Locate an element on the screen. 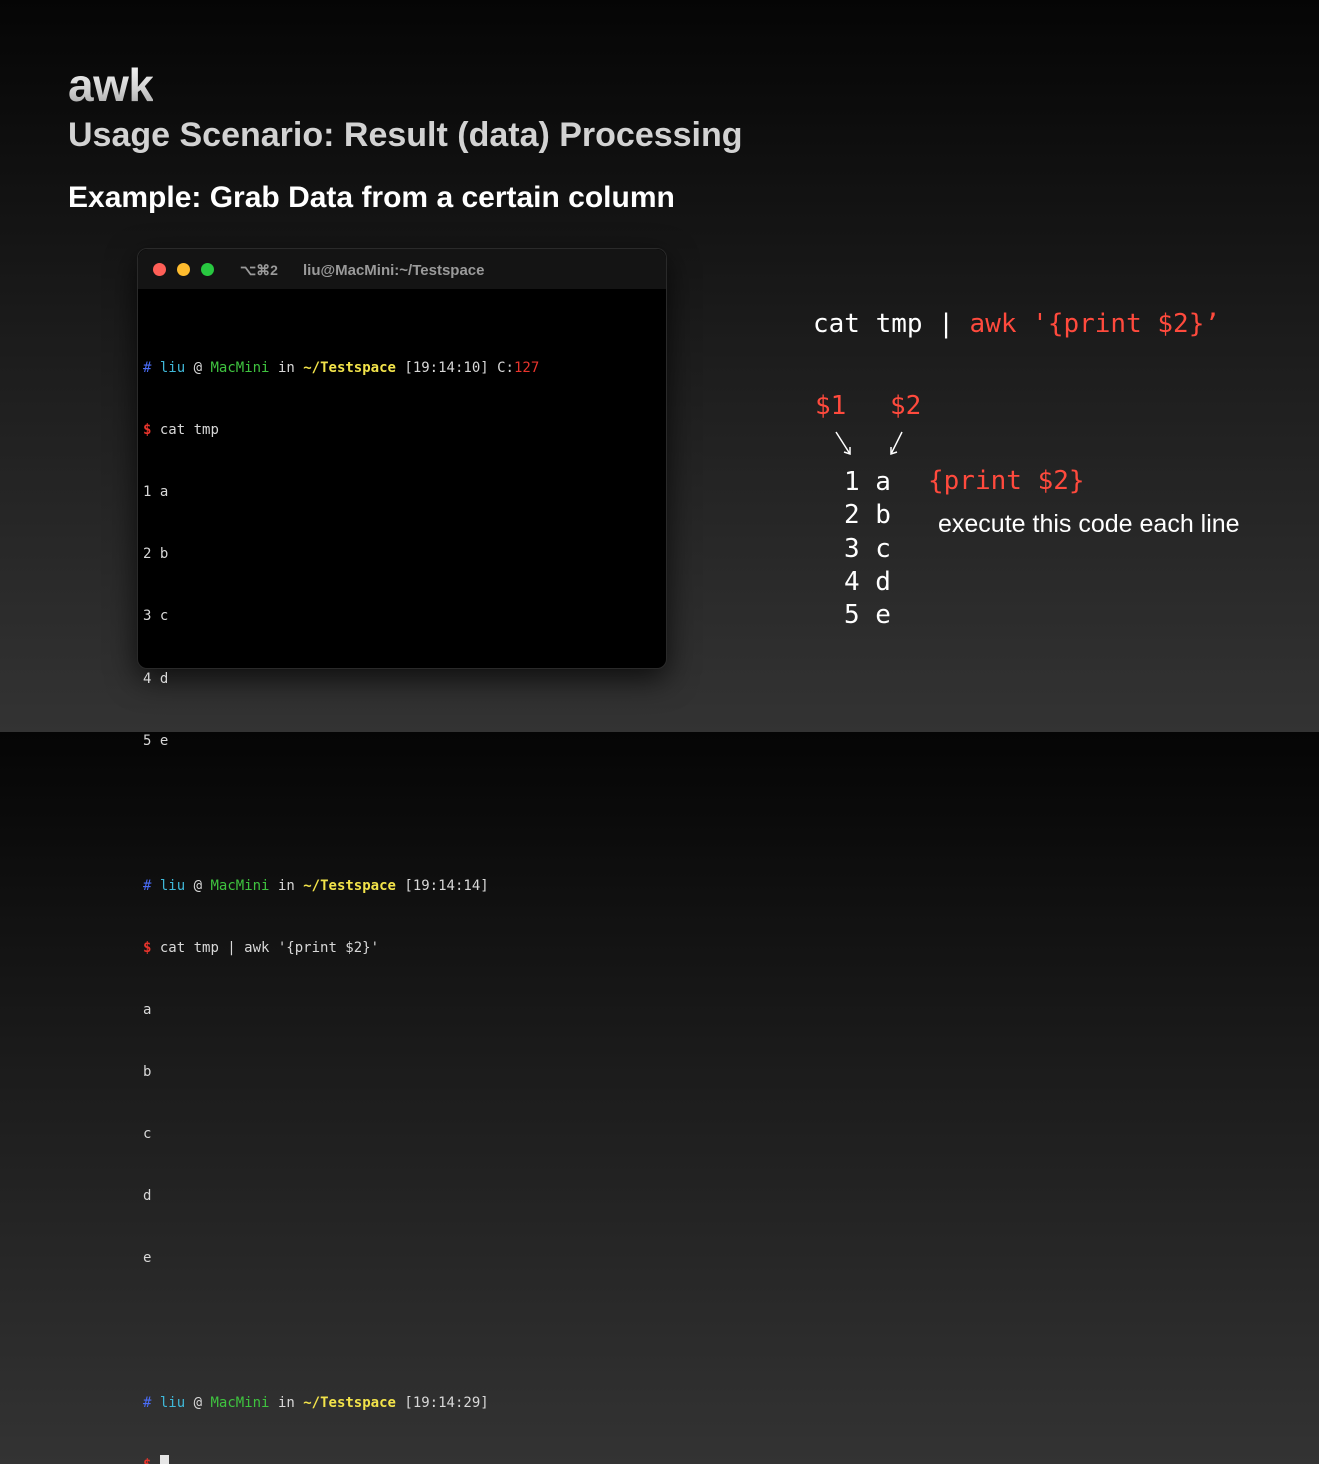 The image size is (1319, 1464). example-row: 3 c is located at coordinates (867, 548).